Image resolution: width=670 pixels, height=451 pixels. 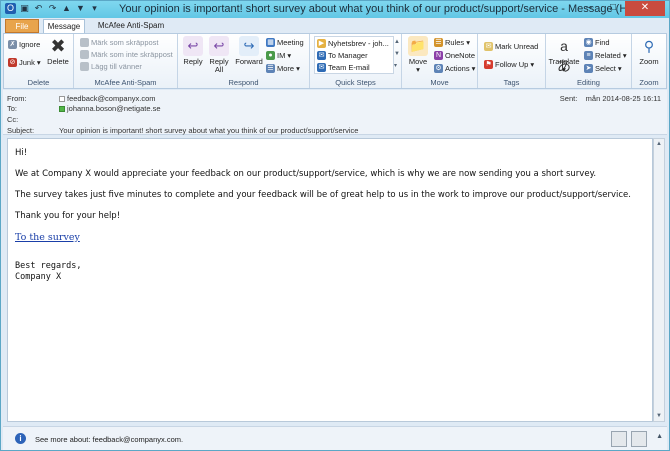 I want to click on reply-all-button: ↩ Reply All, so click(x=219, y=55).